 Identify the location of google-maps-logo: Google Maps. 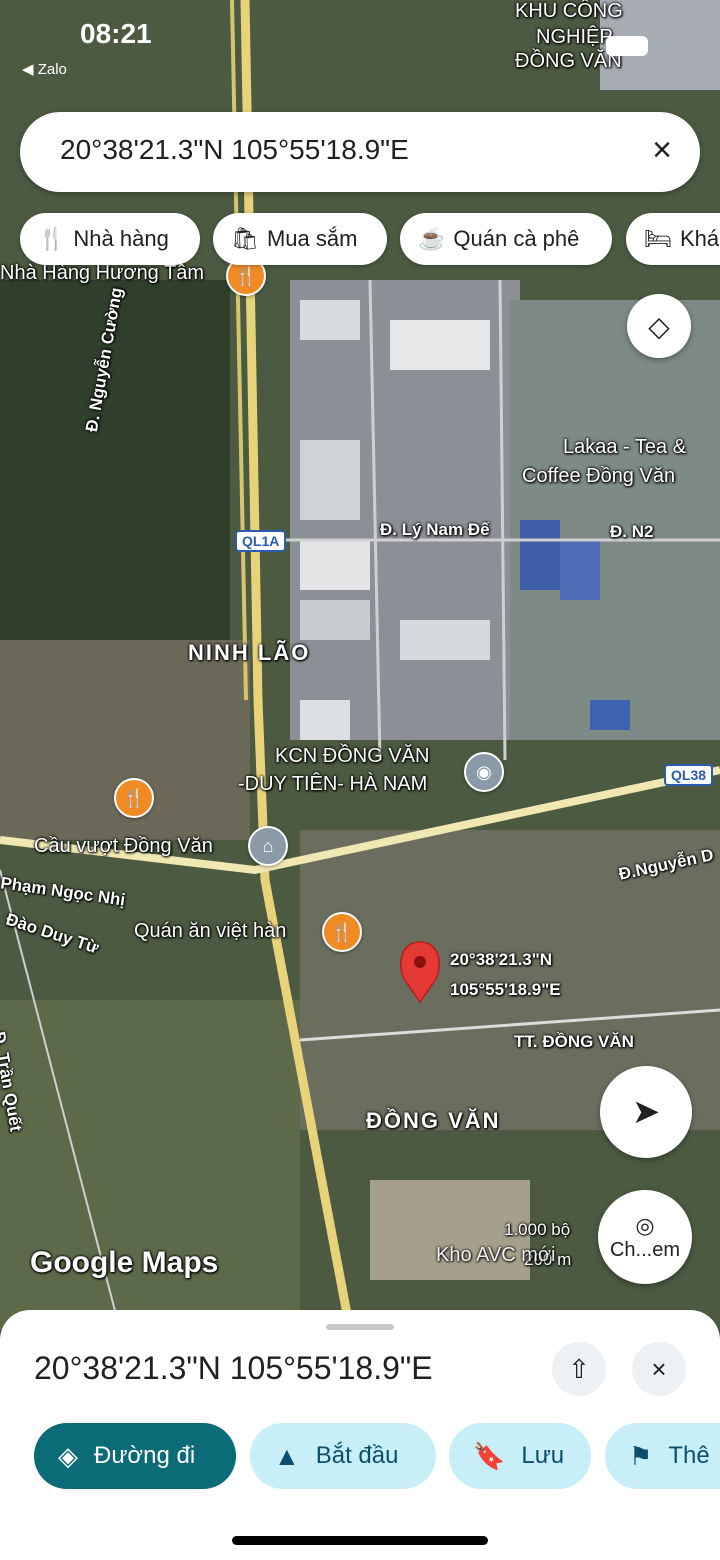
(124, 1262).